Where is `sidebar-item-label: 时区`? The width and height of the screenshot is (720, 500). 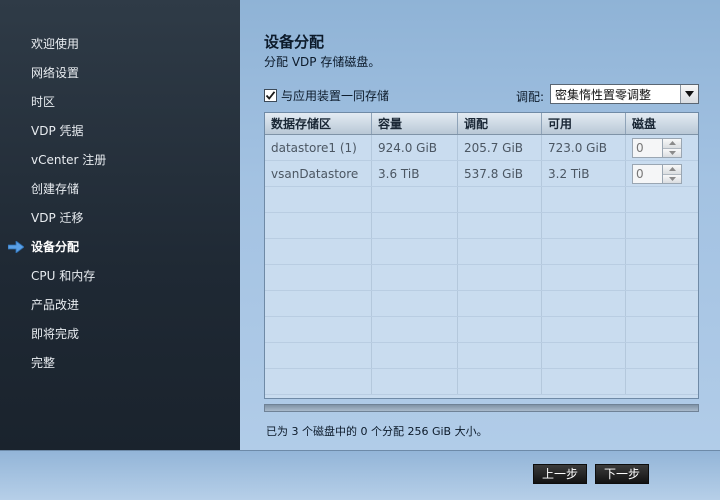
sidebar-item-label: 时区 is located at coordinates (43, 102).